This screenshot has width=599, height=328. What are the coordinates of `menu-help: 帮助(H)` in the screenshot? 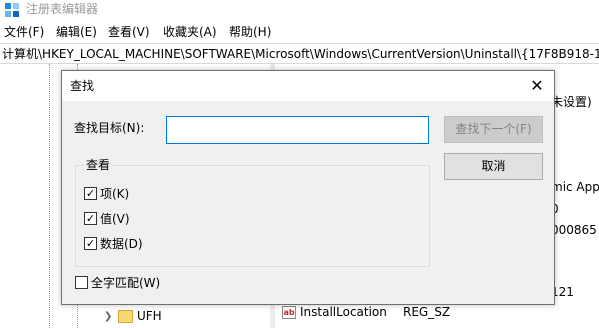 It's located at (250, 32).